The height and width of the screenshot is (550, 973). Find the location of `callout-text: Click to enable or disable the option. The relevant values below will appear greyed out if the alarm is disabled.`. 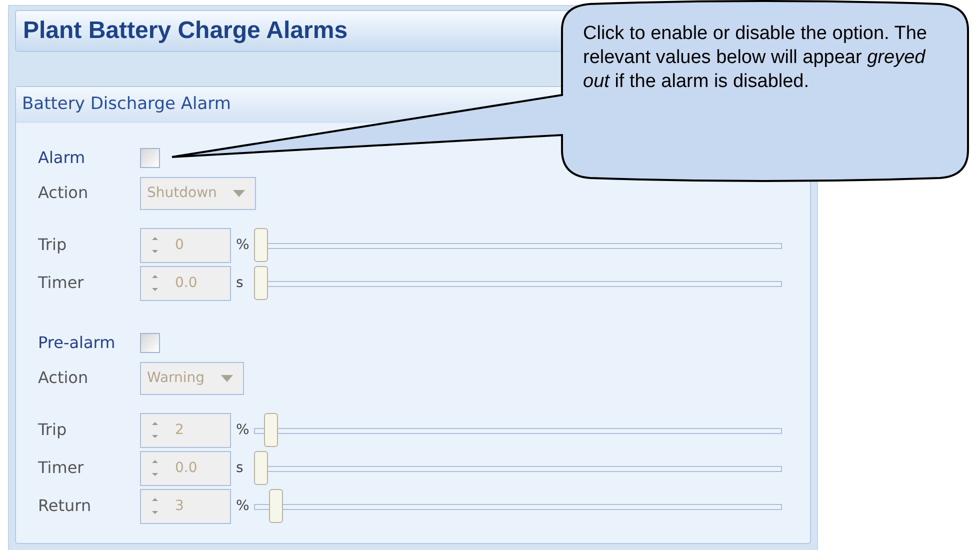

callout-text: Click to enable or disable the option. The relevant values below will appear greyed out if the alarm is disabled. is located at coordinates (755, 58).